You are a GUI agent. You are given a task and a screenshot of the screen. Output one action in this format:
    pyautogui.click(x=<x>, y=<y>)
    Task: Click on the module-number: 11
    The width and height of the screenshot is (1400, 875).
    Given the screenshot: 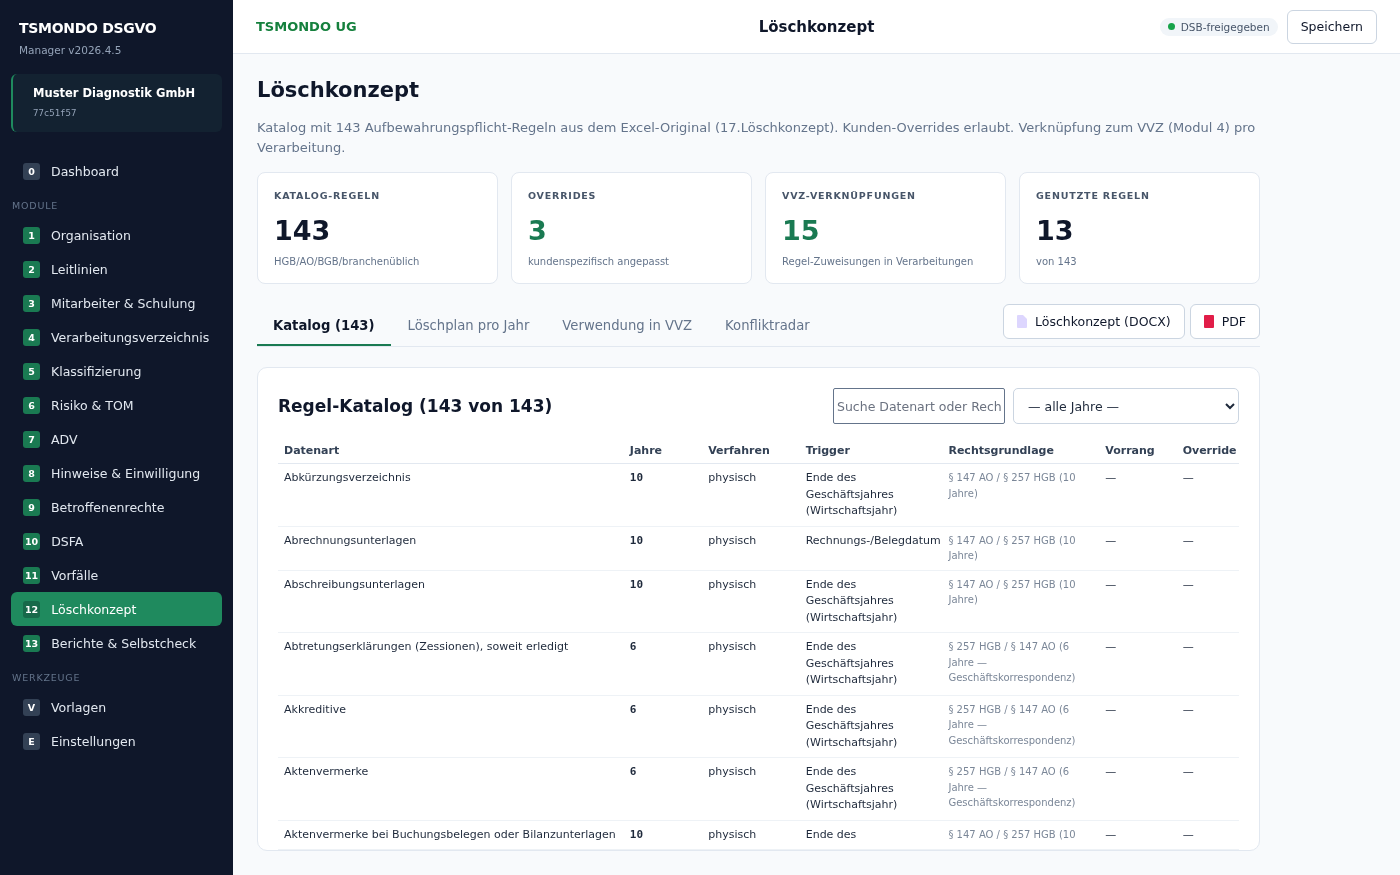 What is the action you would take?
    pyautogui.click(x=32, y=575)
    